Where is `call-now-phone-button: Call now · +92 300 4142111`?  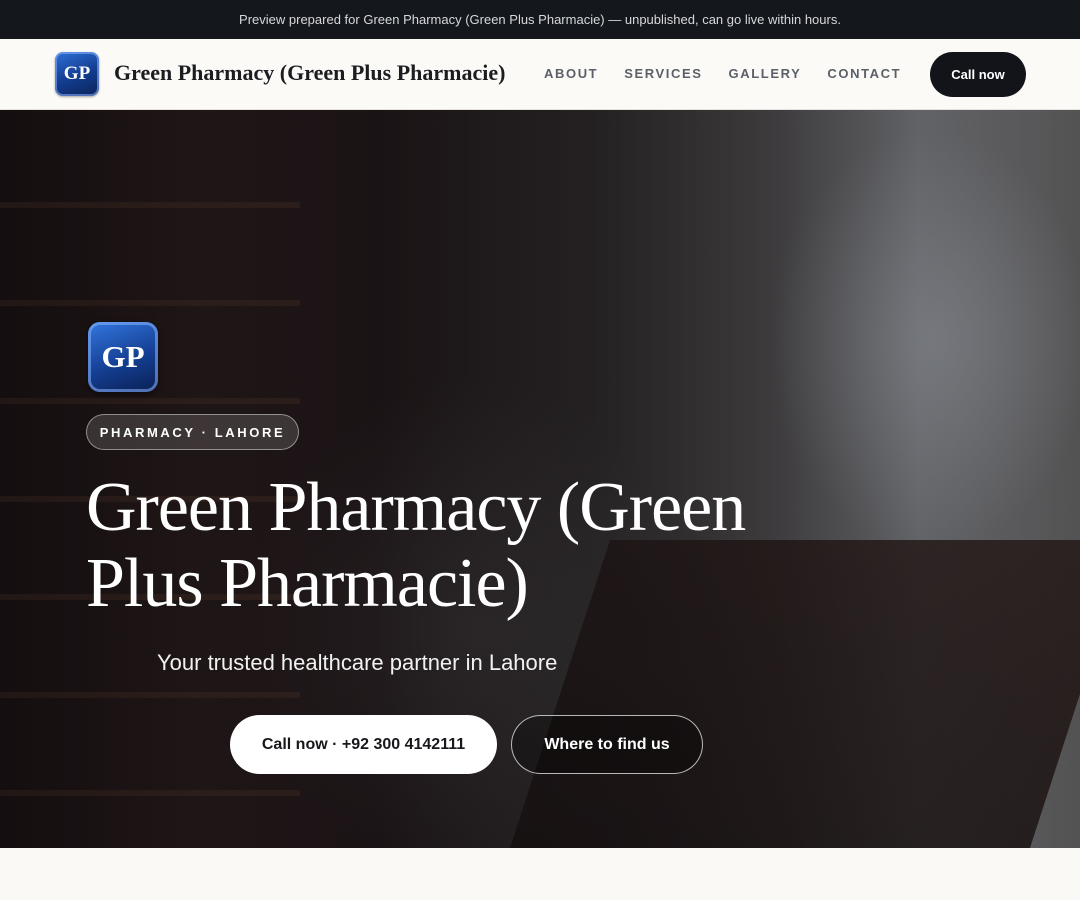 call-now-phone-button: Call now · +92 300 4142111 is located at coordinates (363, 744).